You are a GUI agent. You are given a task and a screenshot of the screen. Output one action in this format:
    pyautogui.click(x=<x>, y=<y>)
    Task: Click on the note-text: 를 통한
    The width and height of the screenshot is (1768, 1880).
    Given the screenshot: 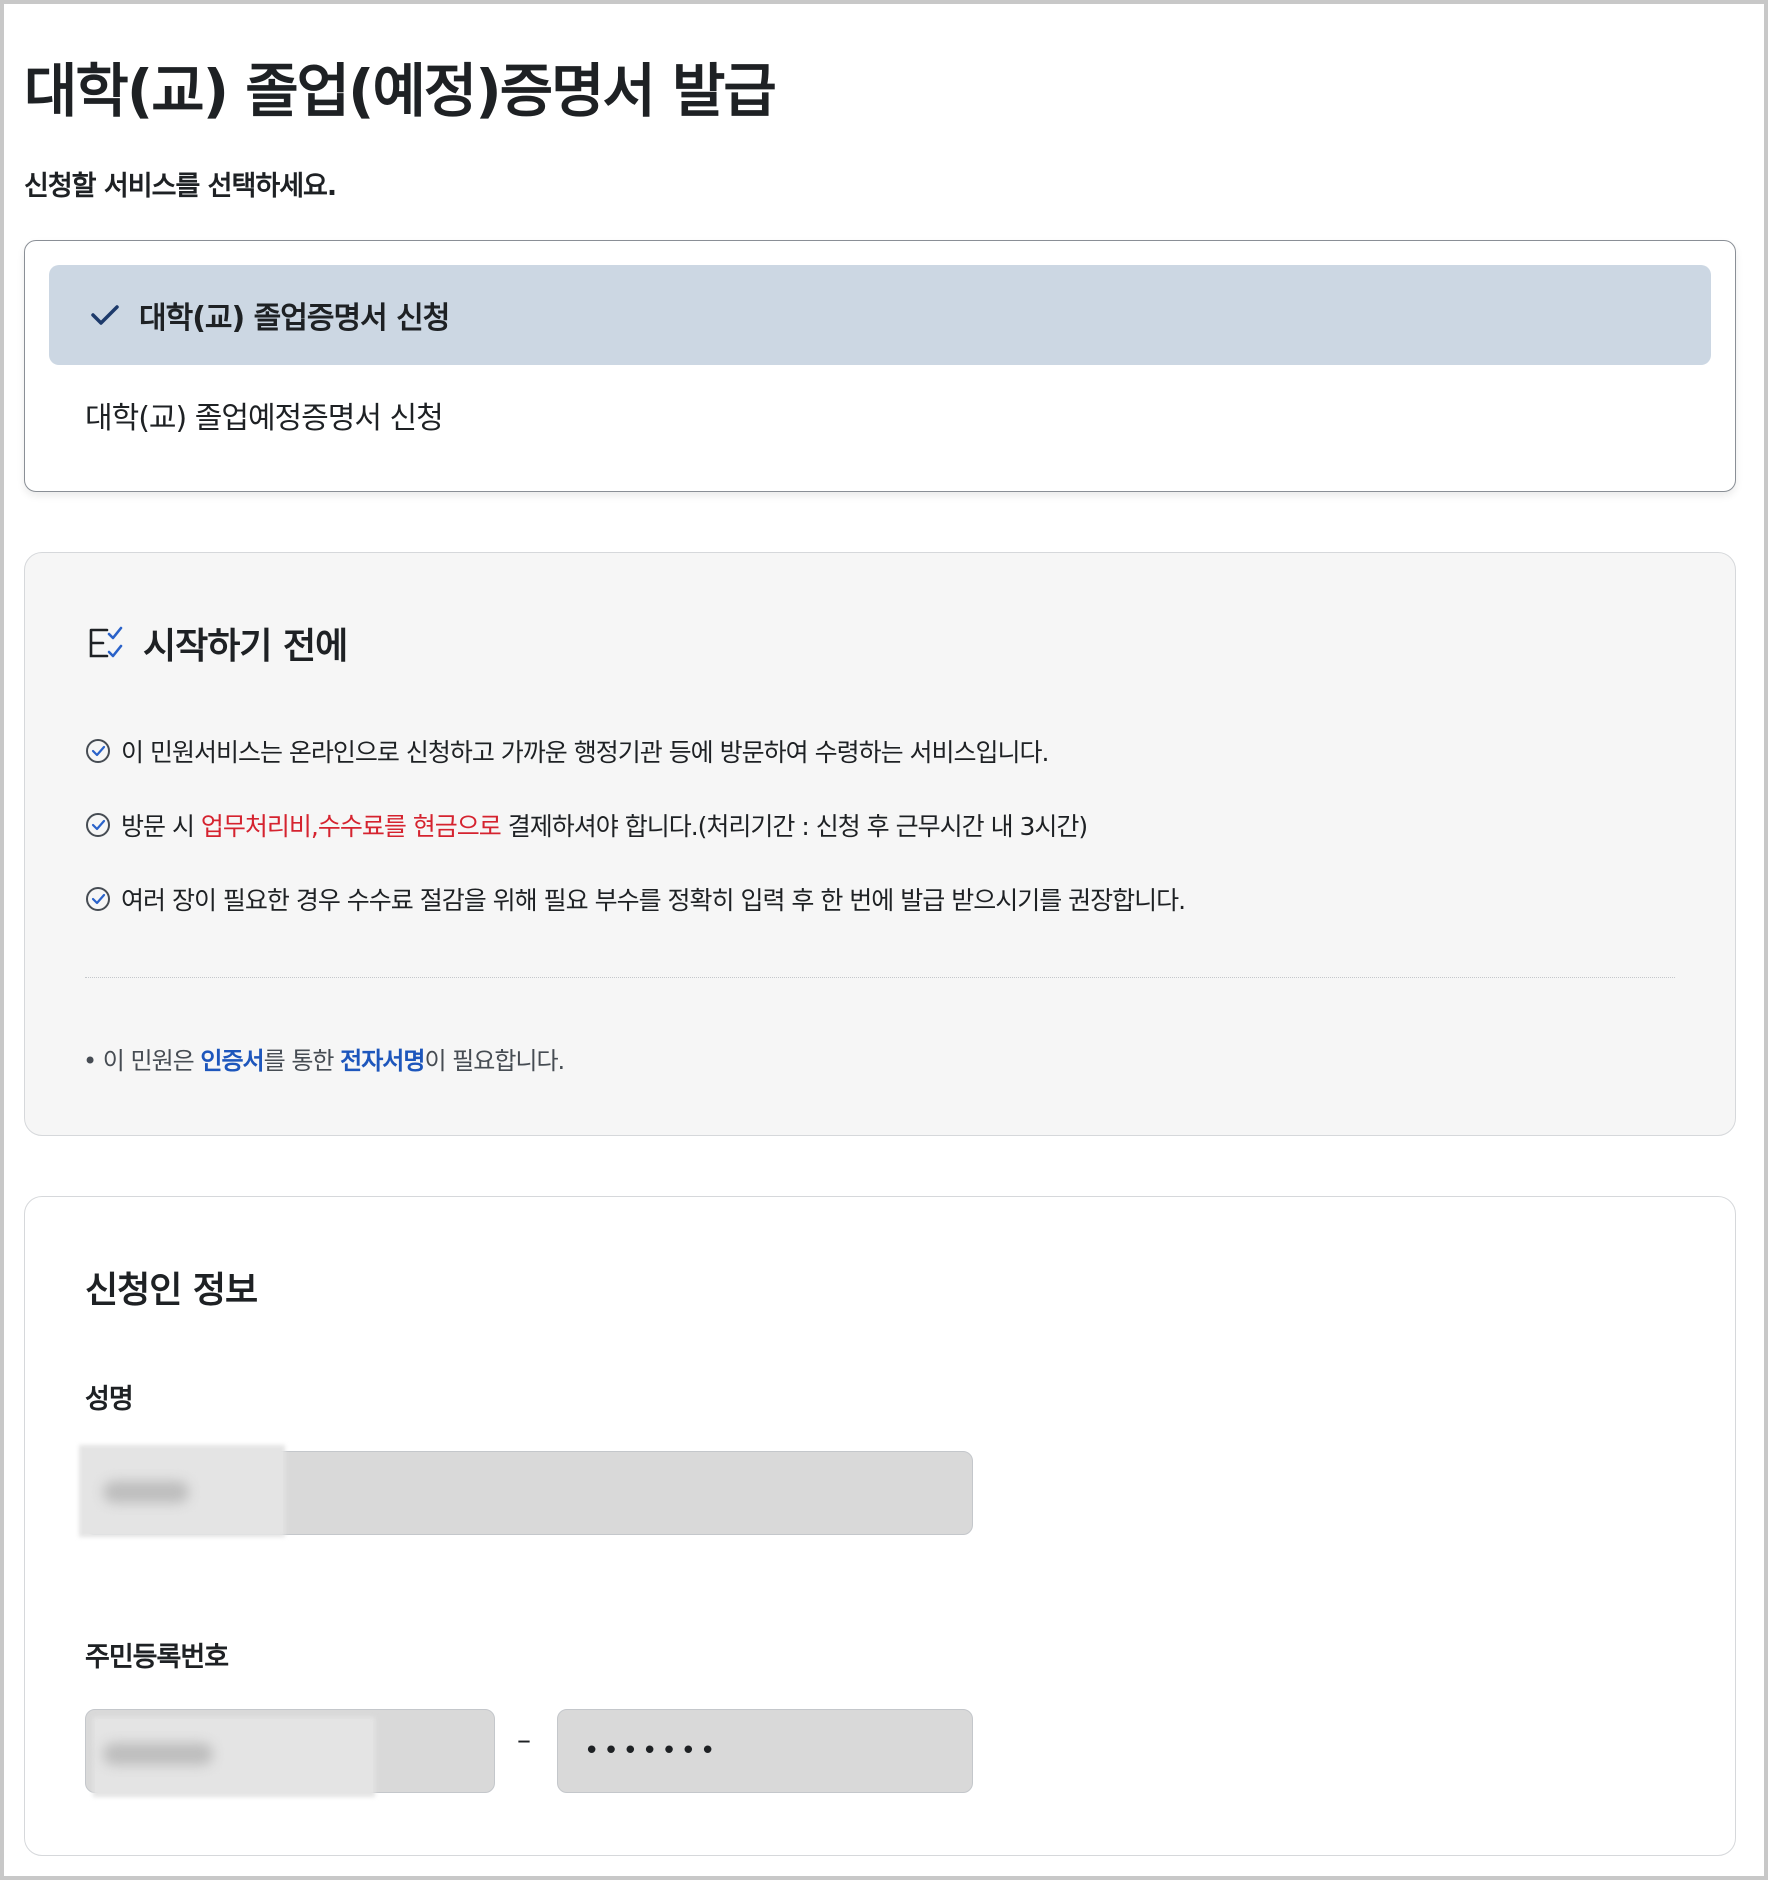 What is the action you would take?
    pyautogui.click(x=302, y=1061)
    